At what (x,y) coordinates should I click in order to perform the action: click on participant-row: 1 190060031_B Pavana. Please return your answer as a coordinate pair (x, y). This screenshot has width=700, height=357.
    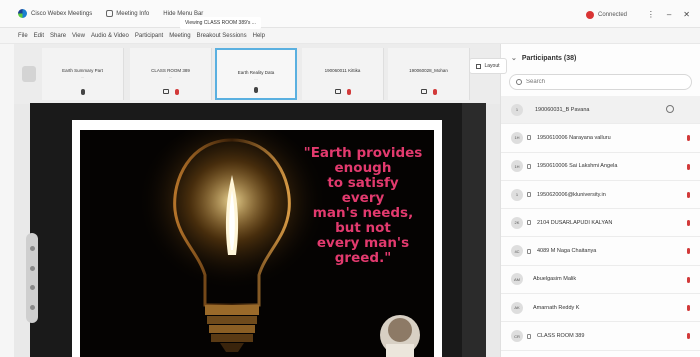
    Looking at the image, I should click on (600, 110).